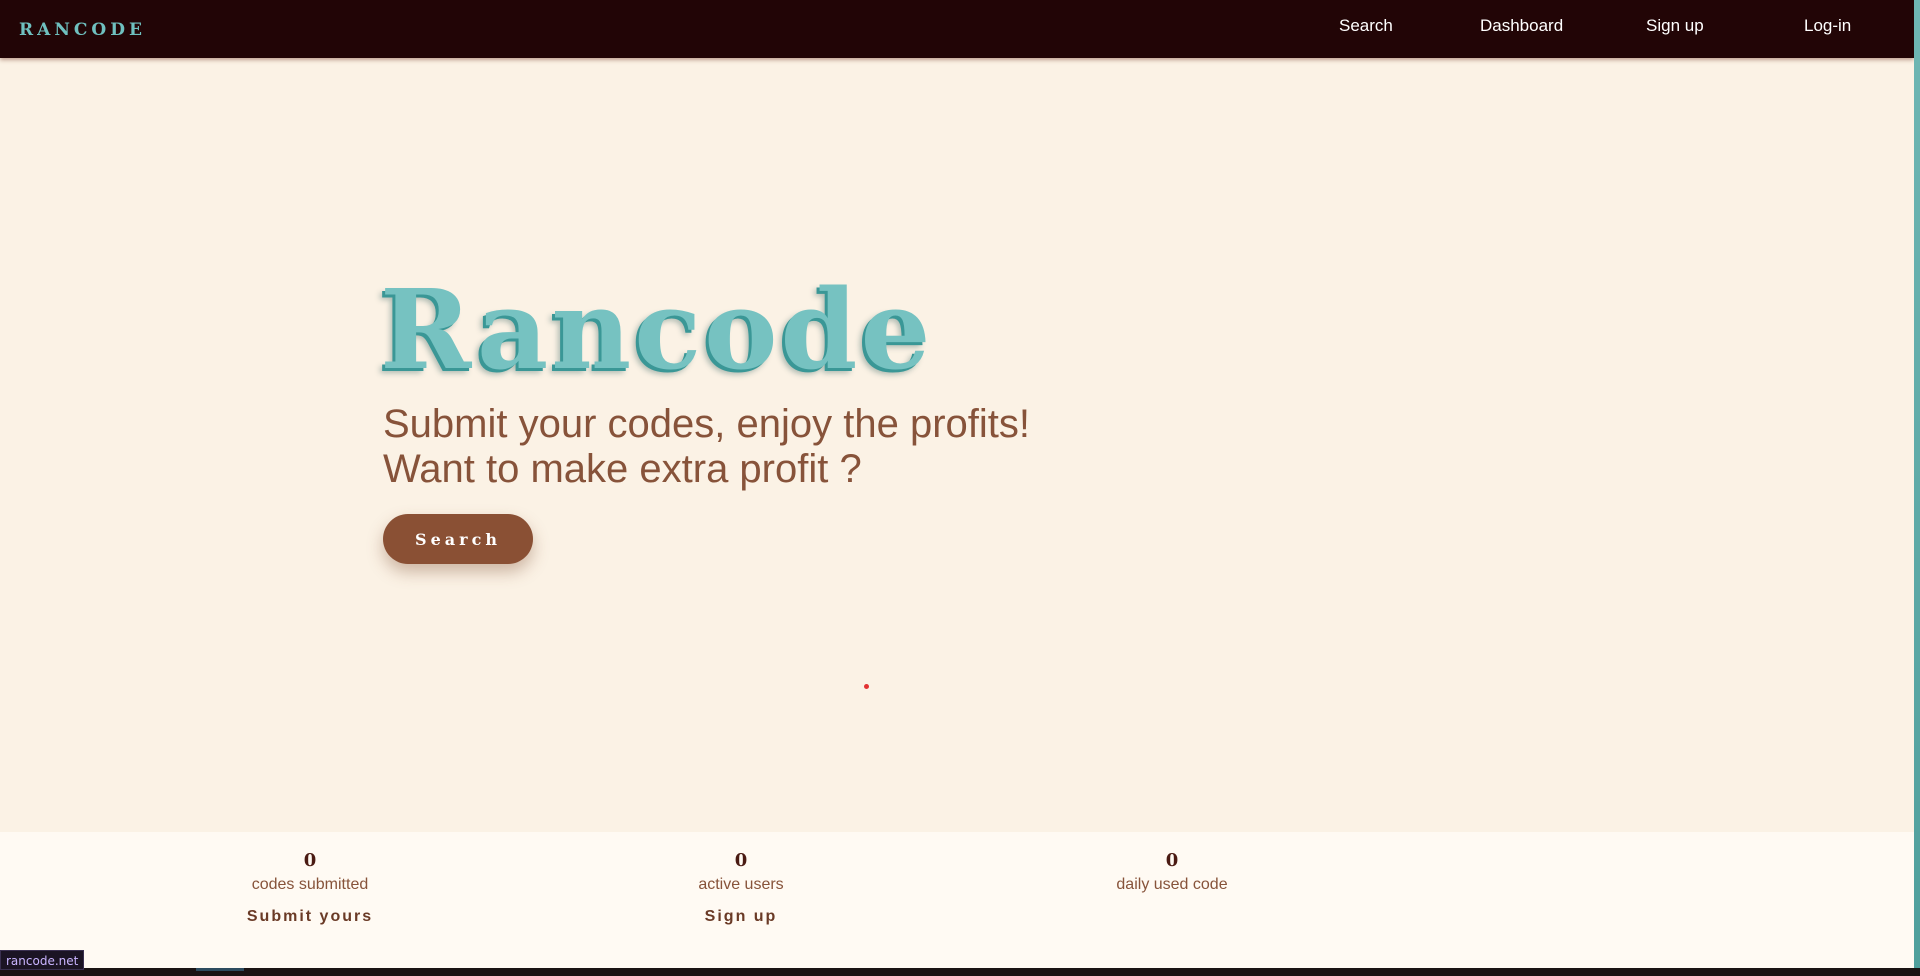  Describe the element at coordinates (42, 960) in the screenshot. I see `link-status-tooltip: rancode.net` at that location.